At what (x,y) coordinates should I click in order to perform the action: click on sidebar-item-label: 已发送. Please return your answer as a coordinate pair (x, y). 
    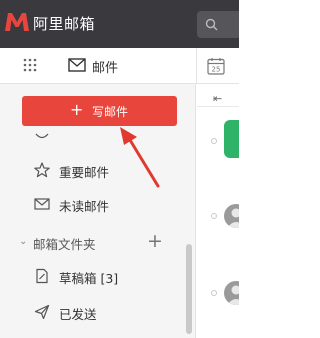
    Looking at the image, I should click on (78, 314).